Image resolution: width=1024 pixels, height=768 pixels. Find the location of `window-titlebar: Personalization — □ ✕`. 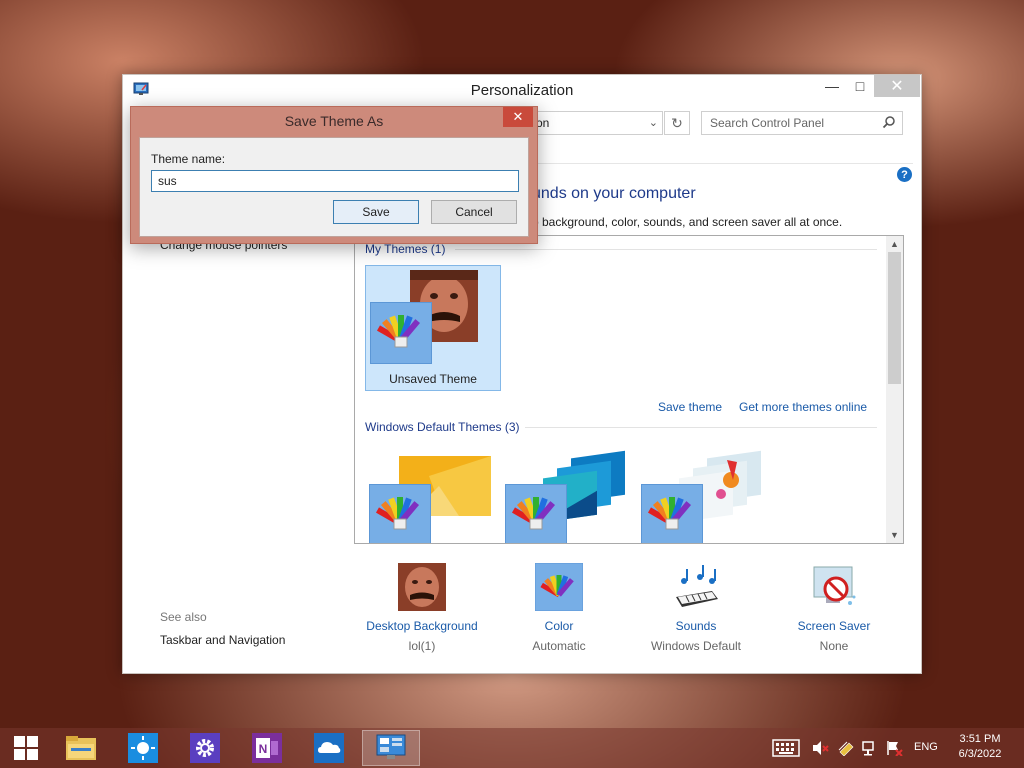

window-titlebar: Personalization — □ ✕ is located at coordinates (522, 90).